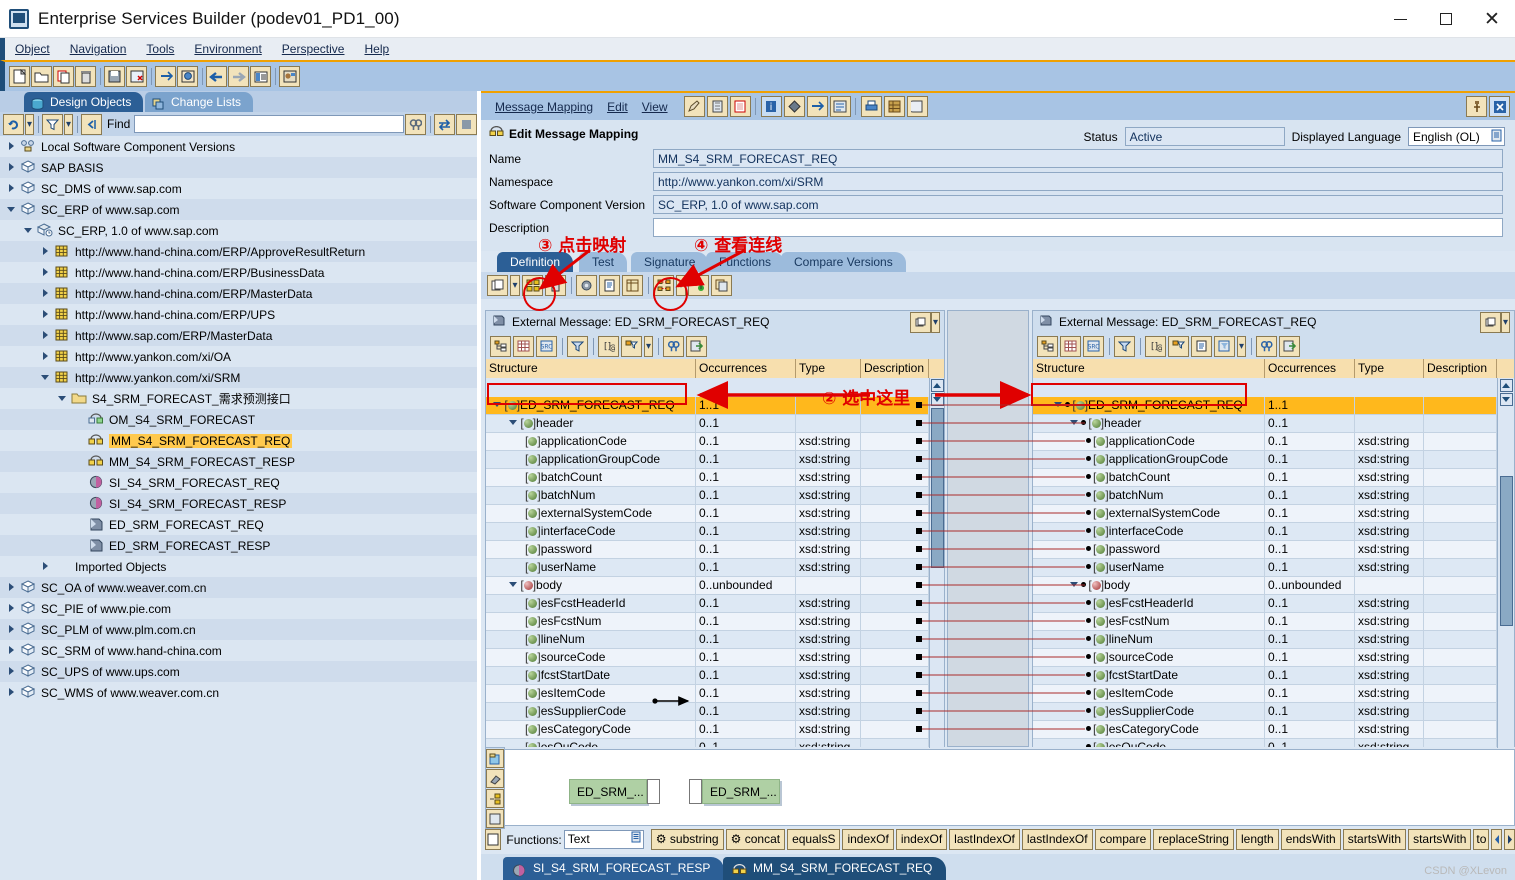  What do you see at coordinates (85, 76) in the screenshot?
I see `delete-icon` at bounding box center [85, 76].